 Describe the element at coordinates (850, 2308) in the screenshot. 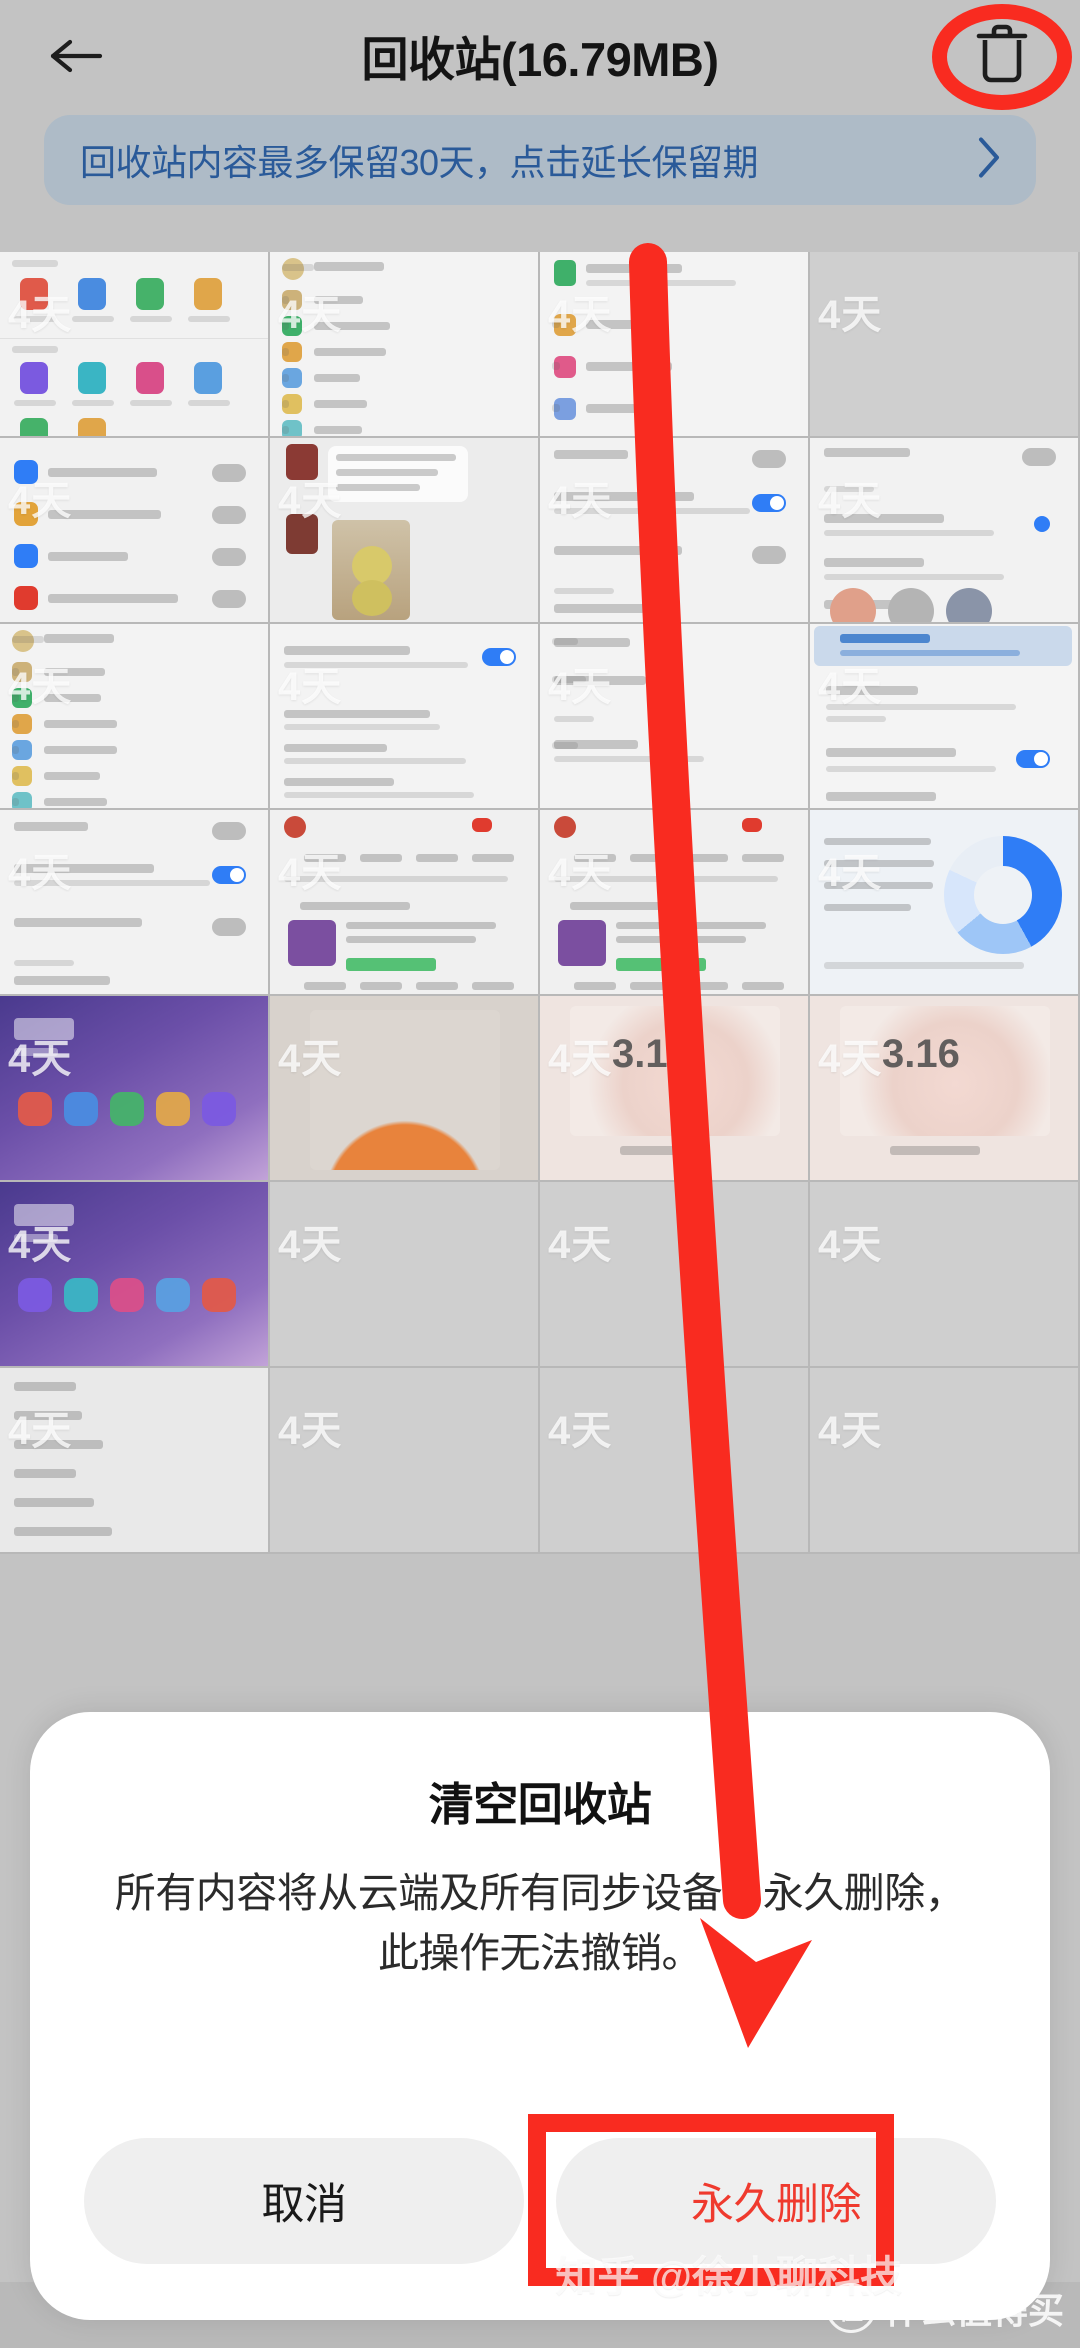

I see `smzdm-logo-icon: 值` at that location.